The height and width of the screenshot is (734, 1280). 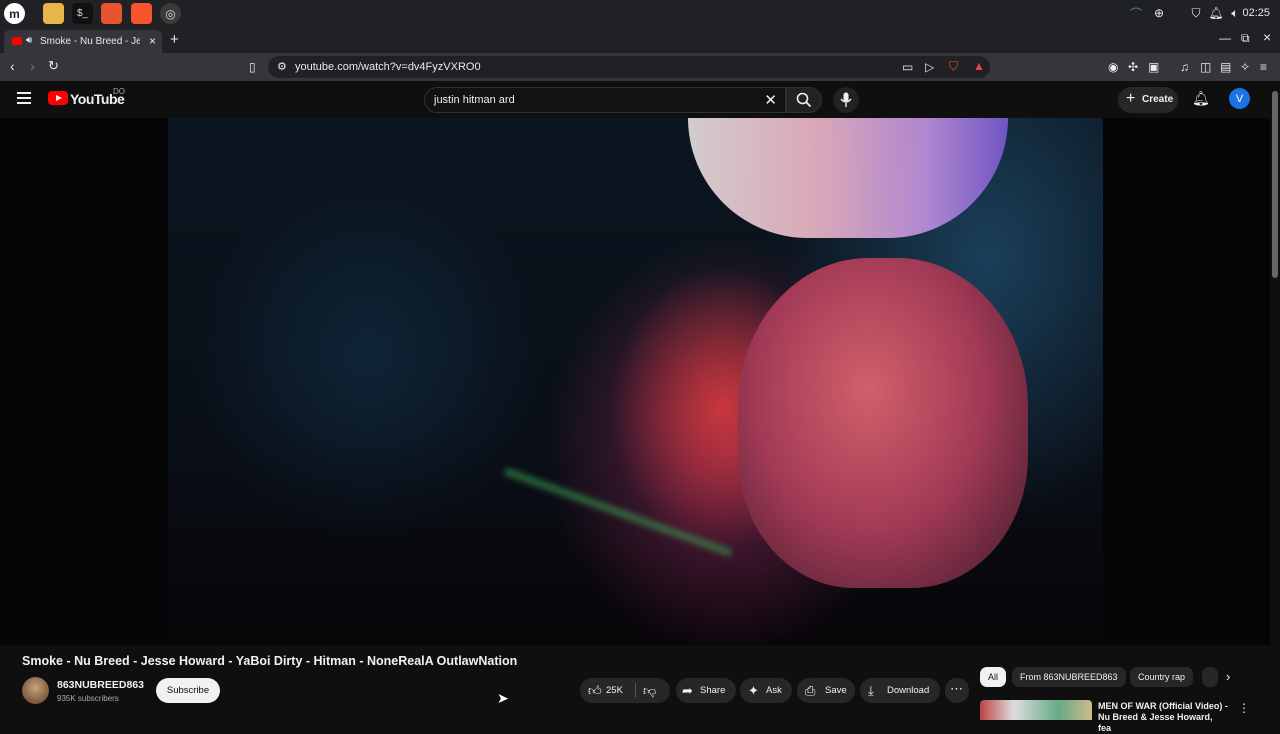 I want to click on send-icon: ▷, so click(x=929, y=67).